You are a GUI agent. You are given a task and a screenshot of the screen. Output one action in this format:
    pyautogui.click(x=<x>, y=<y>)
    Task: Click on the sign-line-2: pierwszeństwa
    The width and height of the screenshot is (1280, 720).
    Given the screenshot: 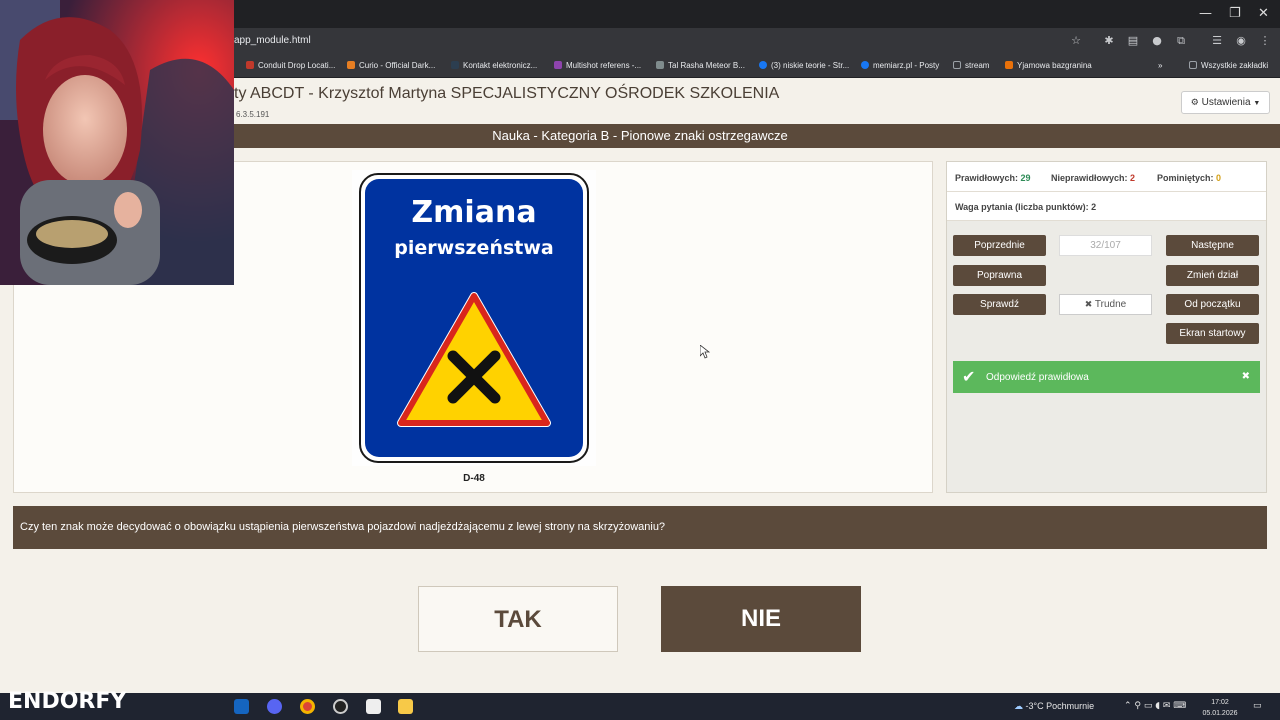 What is the action you would take?
    pyautogui.click(x=473, y=248)
    